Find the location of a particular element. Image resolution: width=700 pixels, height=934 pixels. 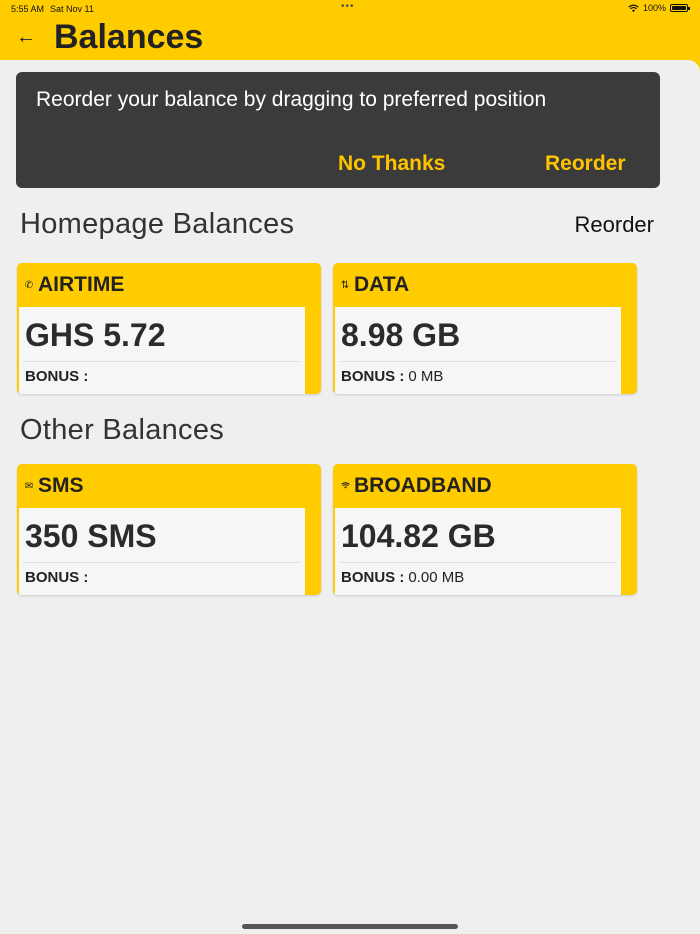

home-indicator is located at coordinates (350, 926).